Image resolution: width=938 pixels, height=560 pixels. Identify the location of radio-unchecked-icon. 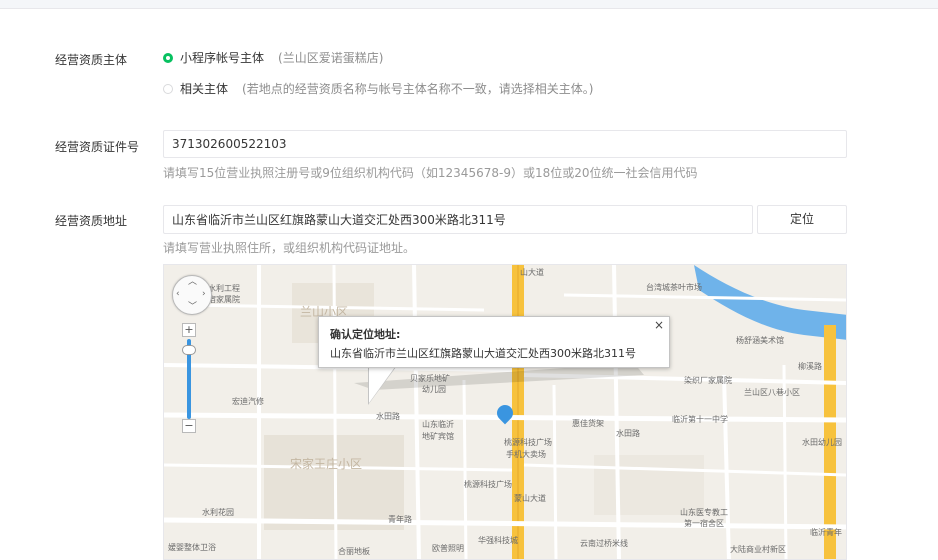
(168, 88).